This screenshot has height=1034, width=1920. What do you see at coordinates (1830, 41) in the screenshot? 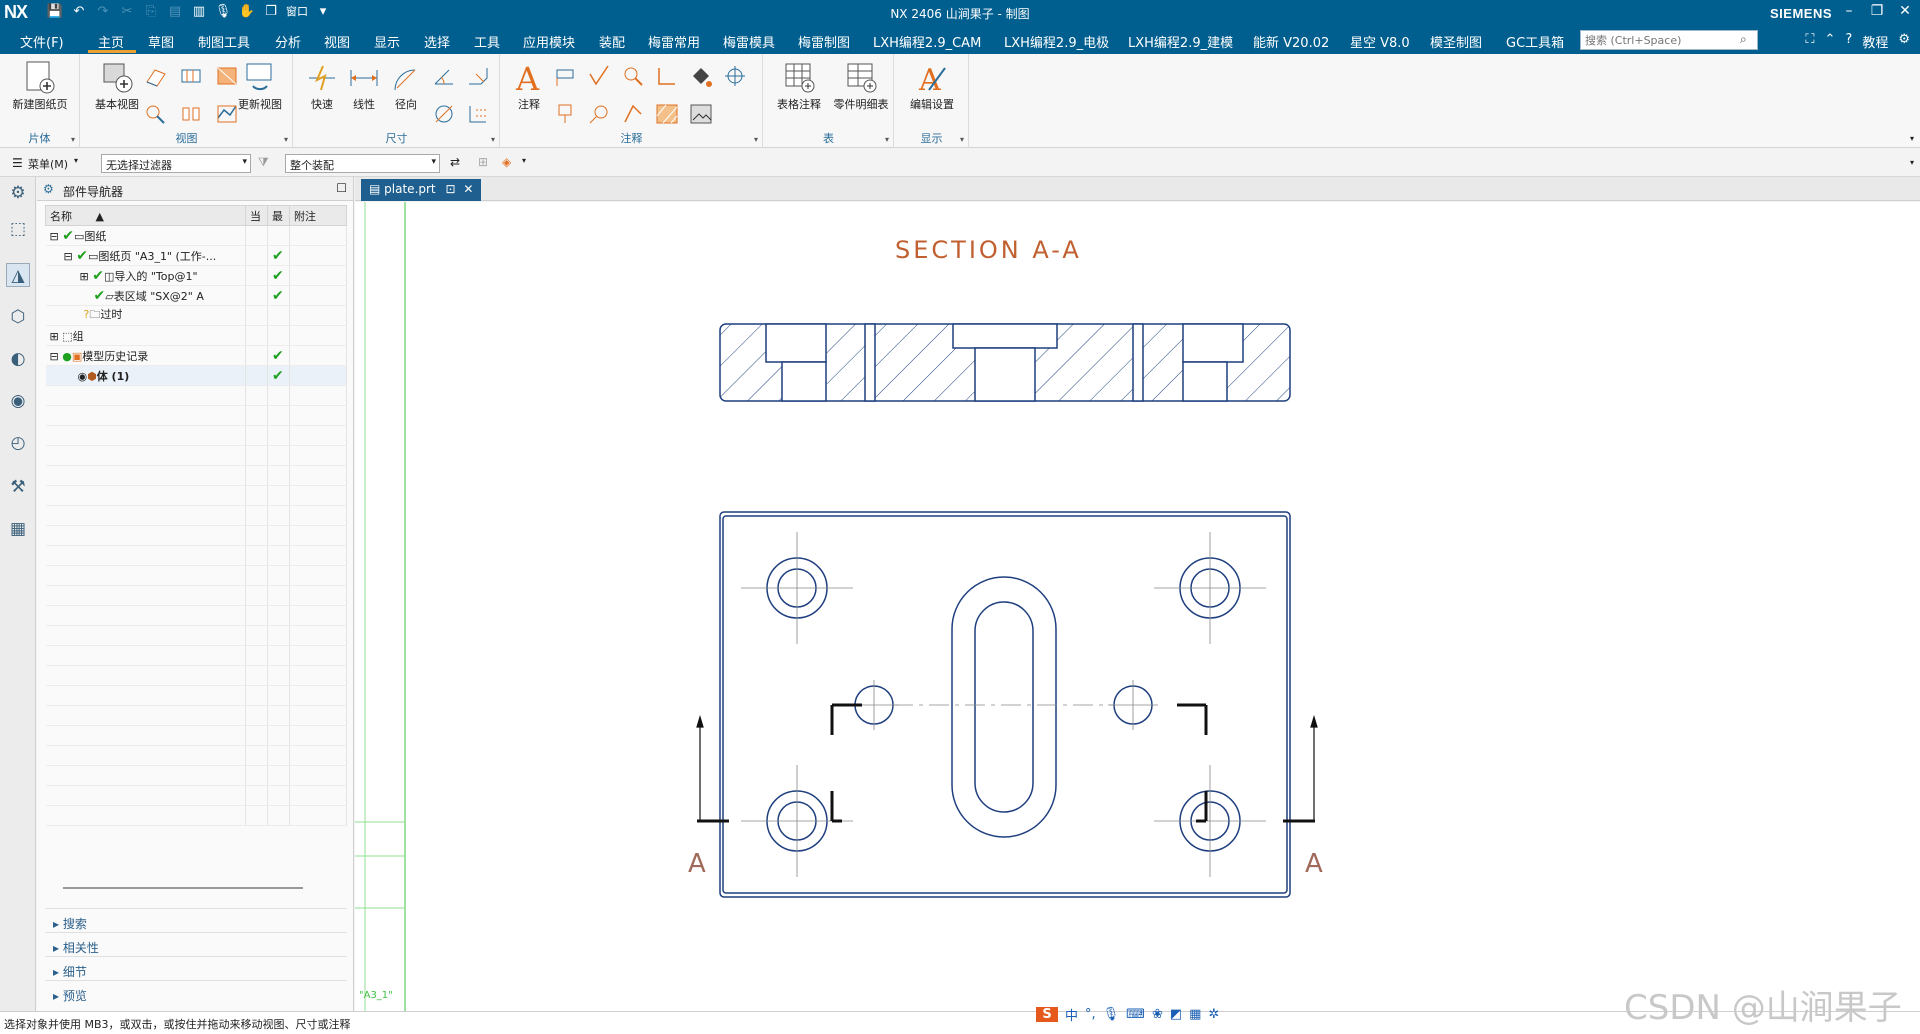
I see `collapse-ribbon-icon: ⌃` at bounding box center [1830, 41].